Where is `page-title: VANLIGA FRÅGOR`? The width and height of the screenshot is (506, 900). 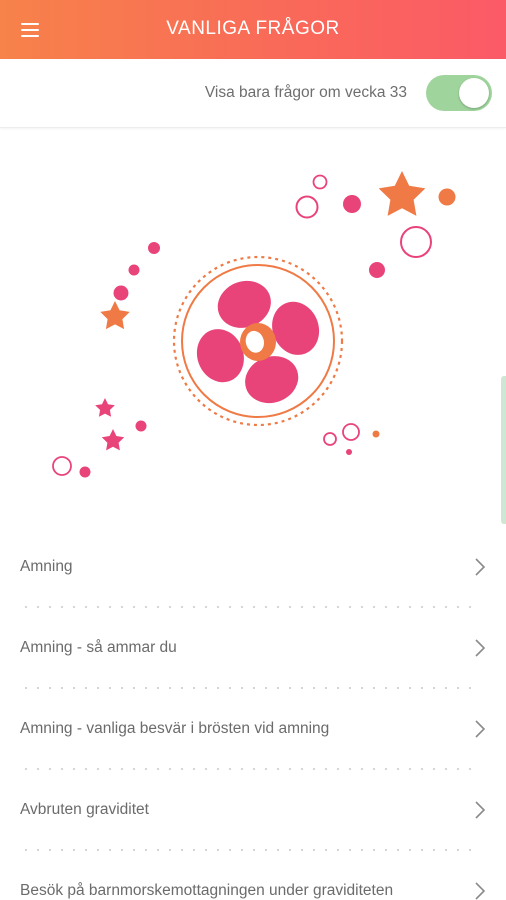 page-title: VANLIGA FRÅGOR is located at coordinates (253, 28).